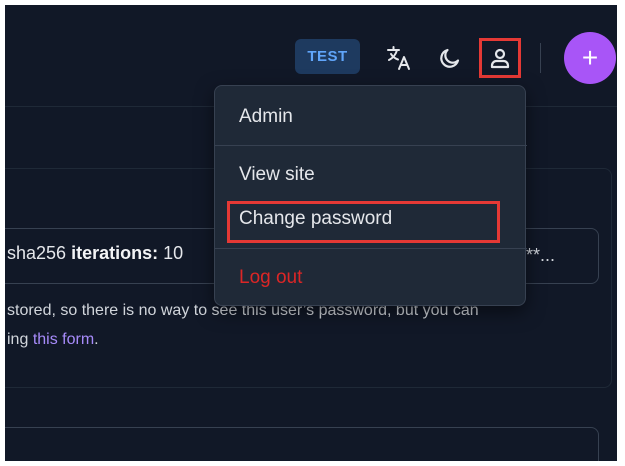 This screenshot has height=466, width=625. I want to click on menu-item-view-site: View site, so click(371, 175).